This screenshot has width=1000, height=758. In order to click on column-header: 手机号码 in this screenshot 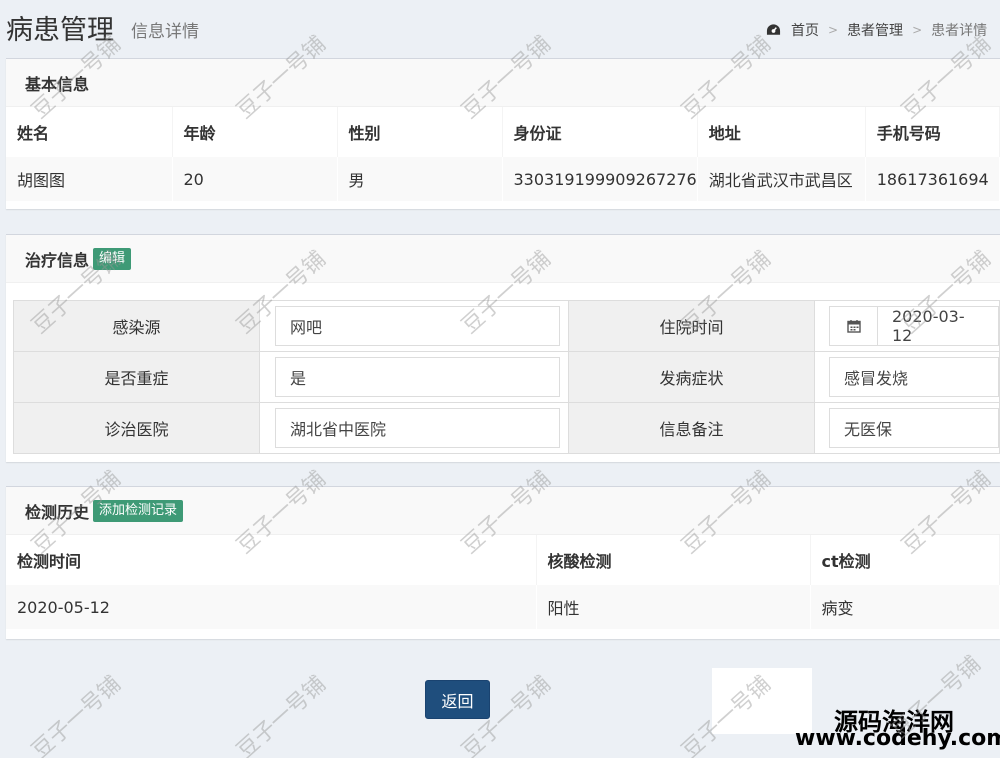, I will do `click(932, 132)`.